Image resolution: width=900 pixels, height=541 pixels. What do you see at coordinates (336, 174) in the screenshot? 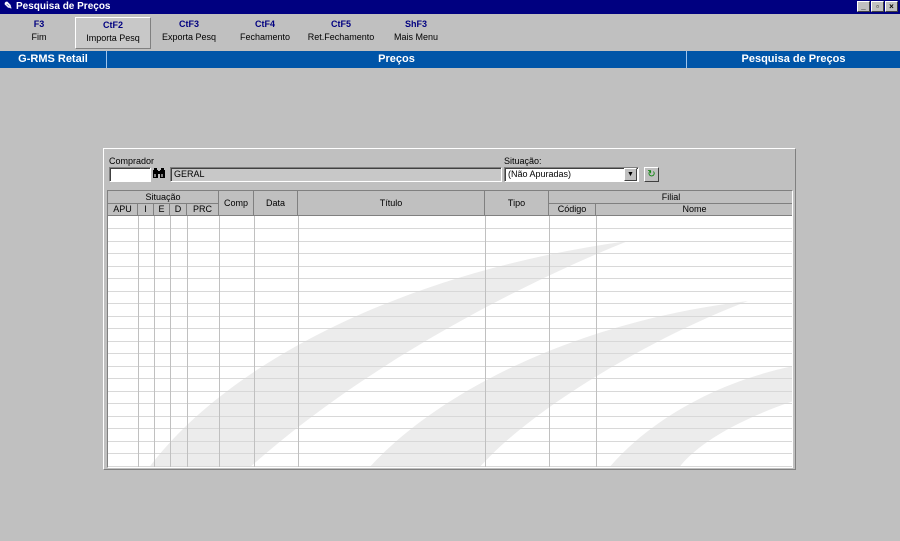
I see `comprador-name-field: GERAL` at bounding box center [336, 174].